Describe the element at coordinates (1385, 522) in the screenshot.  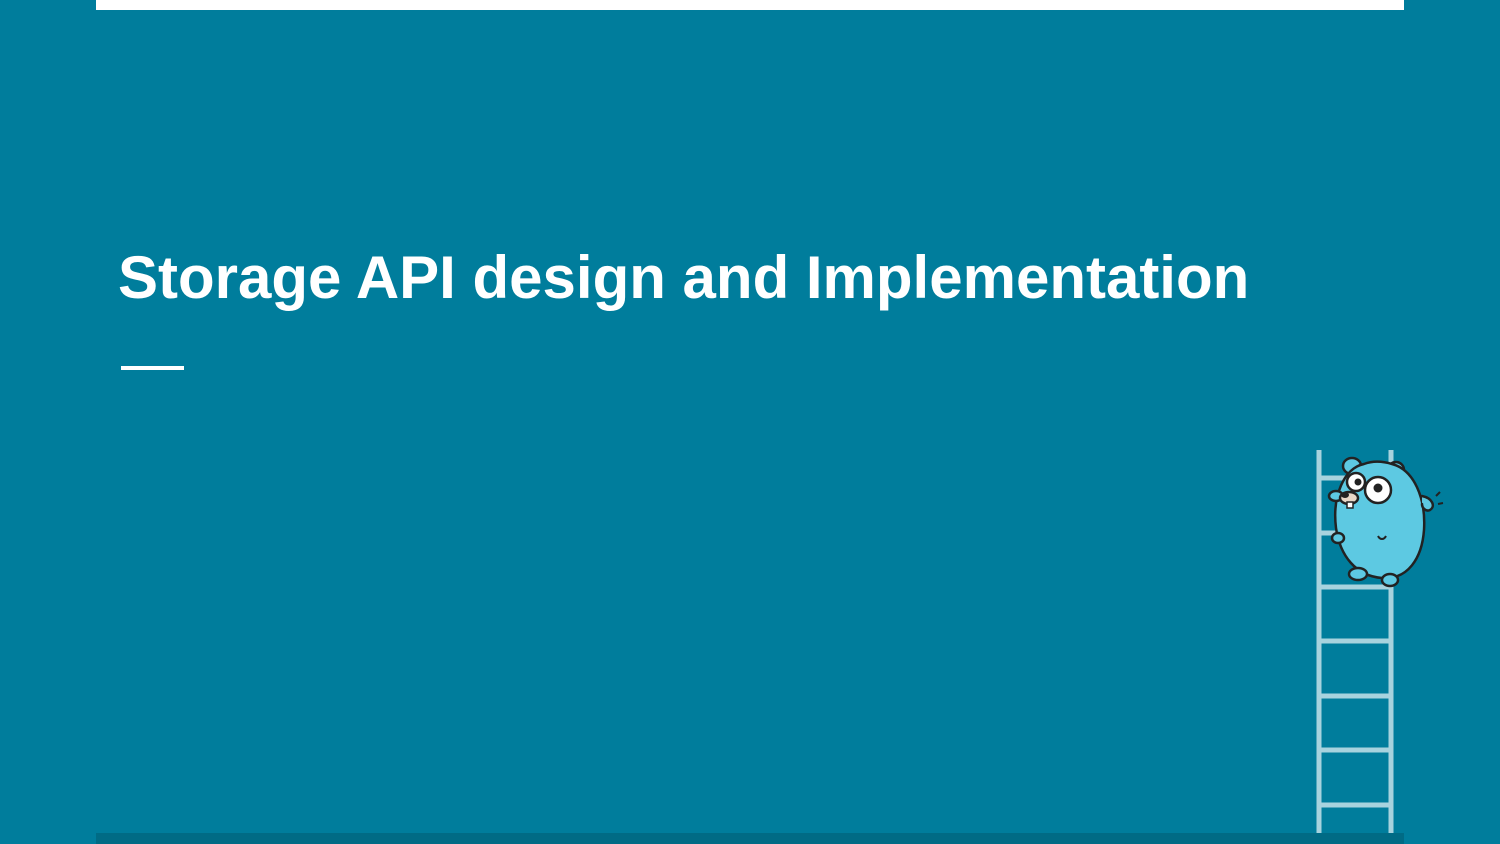
I see `gopher-icon` at that location.